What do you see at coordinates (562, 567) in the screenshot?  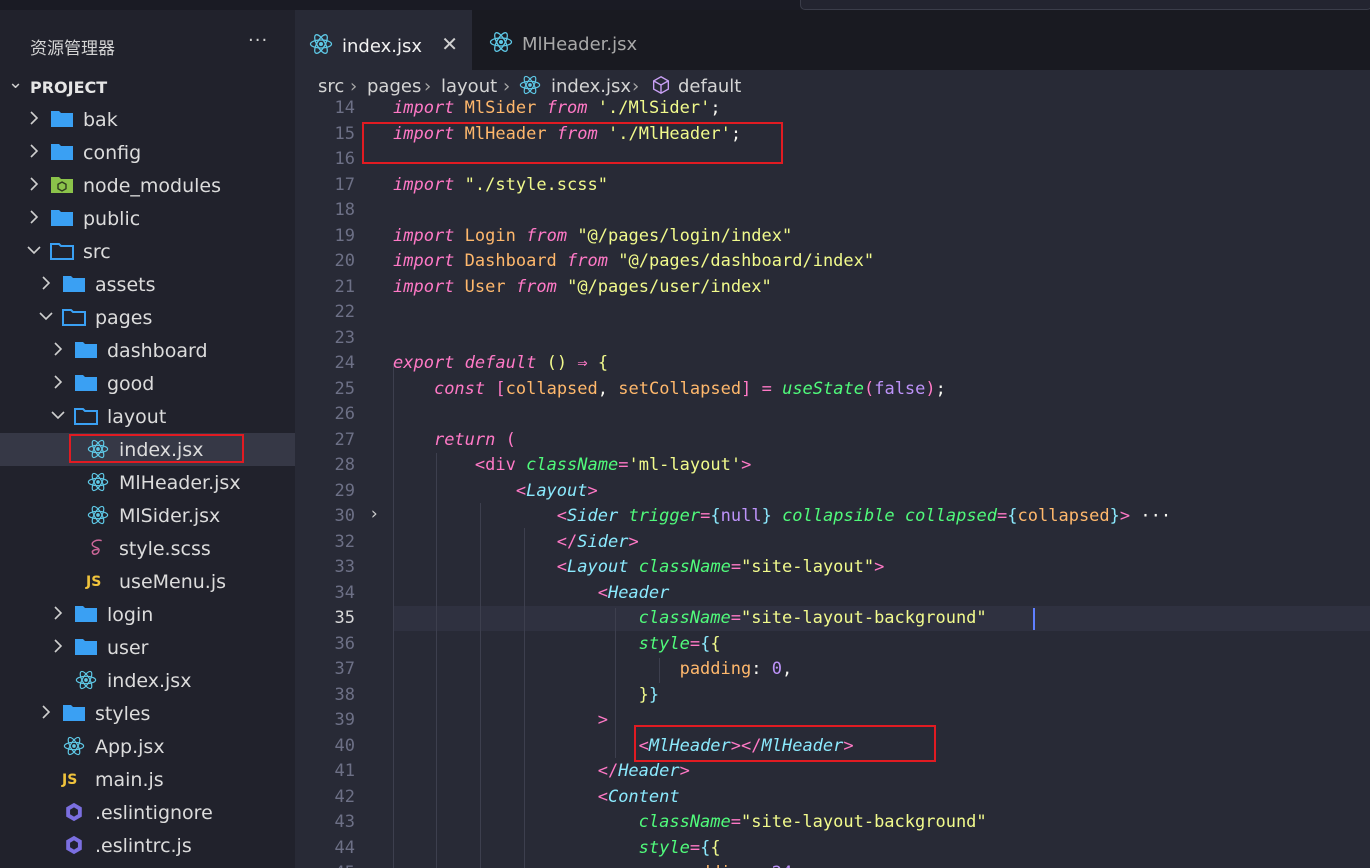 I see `code-token: <` at bounding box center [562, 567].